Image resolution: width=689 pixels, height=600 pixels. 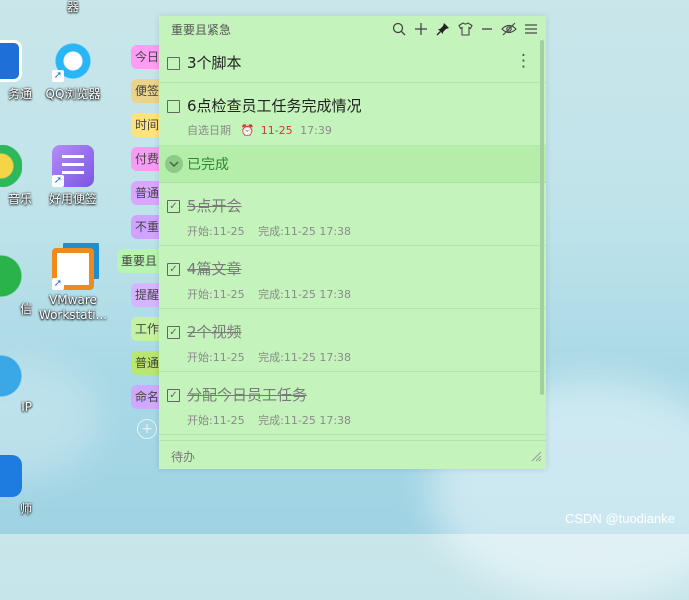 I want to click on notes-logo-icon: ➚, so click(x=73, y=166).